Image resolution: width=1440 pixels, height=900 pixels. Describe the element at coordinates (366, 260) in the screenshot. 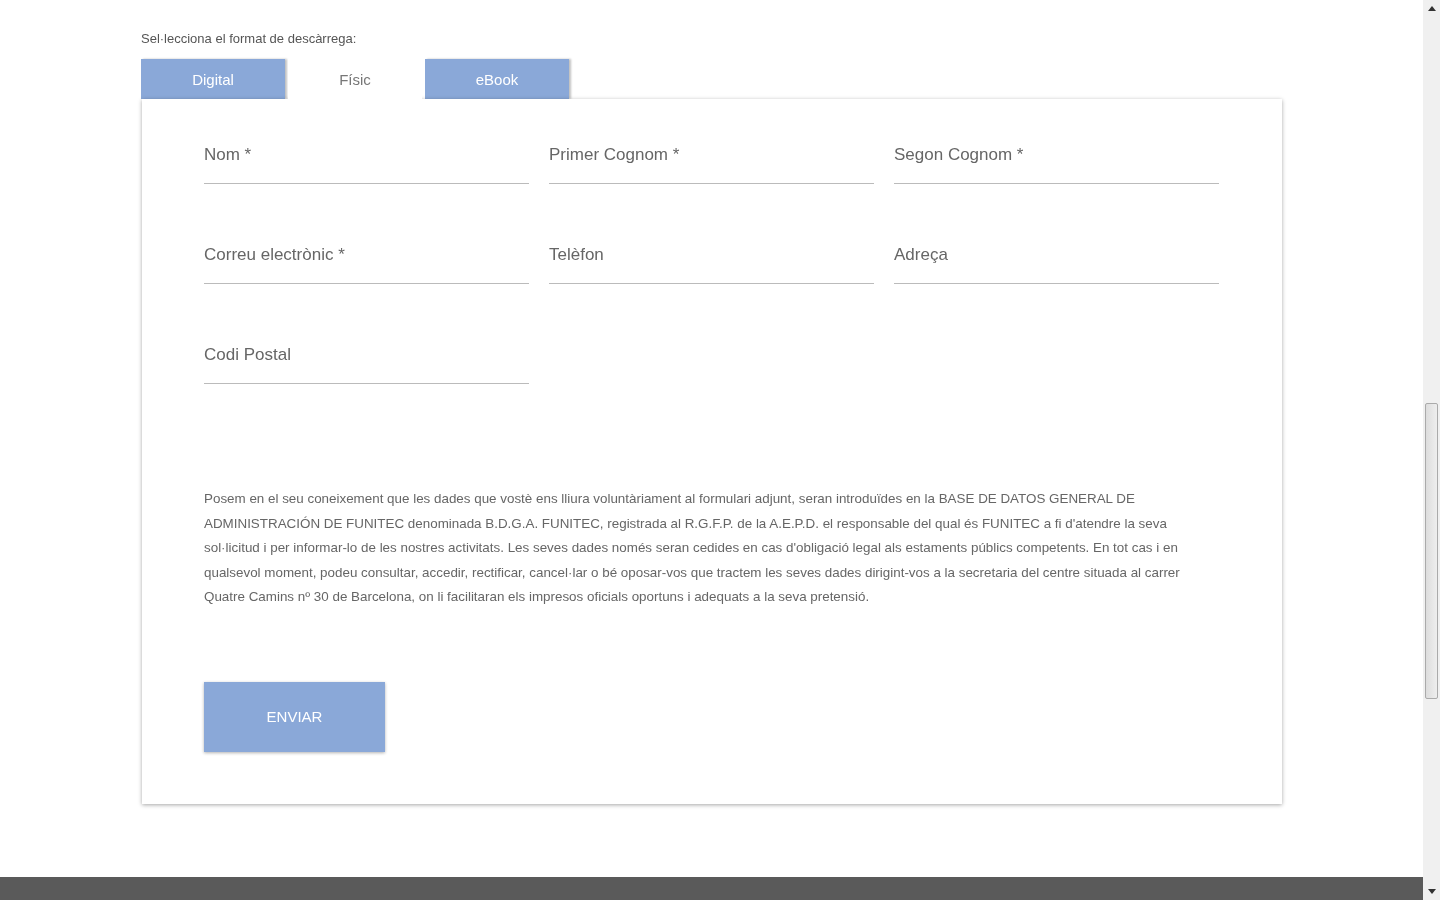

I see `input-field: Correu electrònic *` at that location.